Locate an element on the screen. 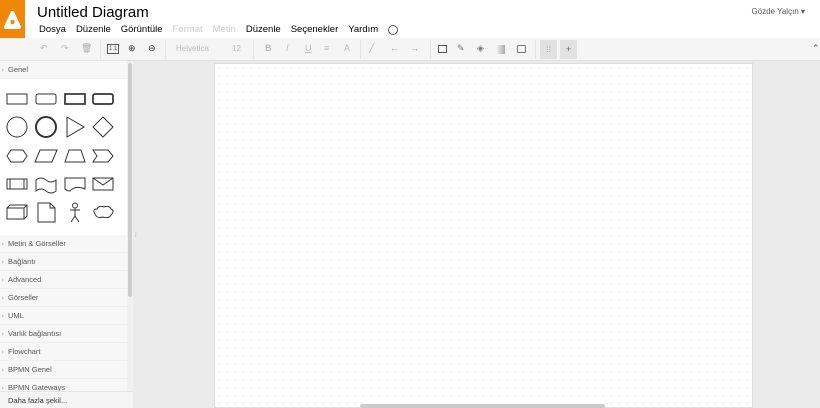 This screenshot has width=820, height=408. align-icon: ≡ is located at coordinates (326, 48).